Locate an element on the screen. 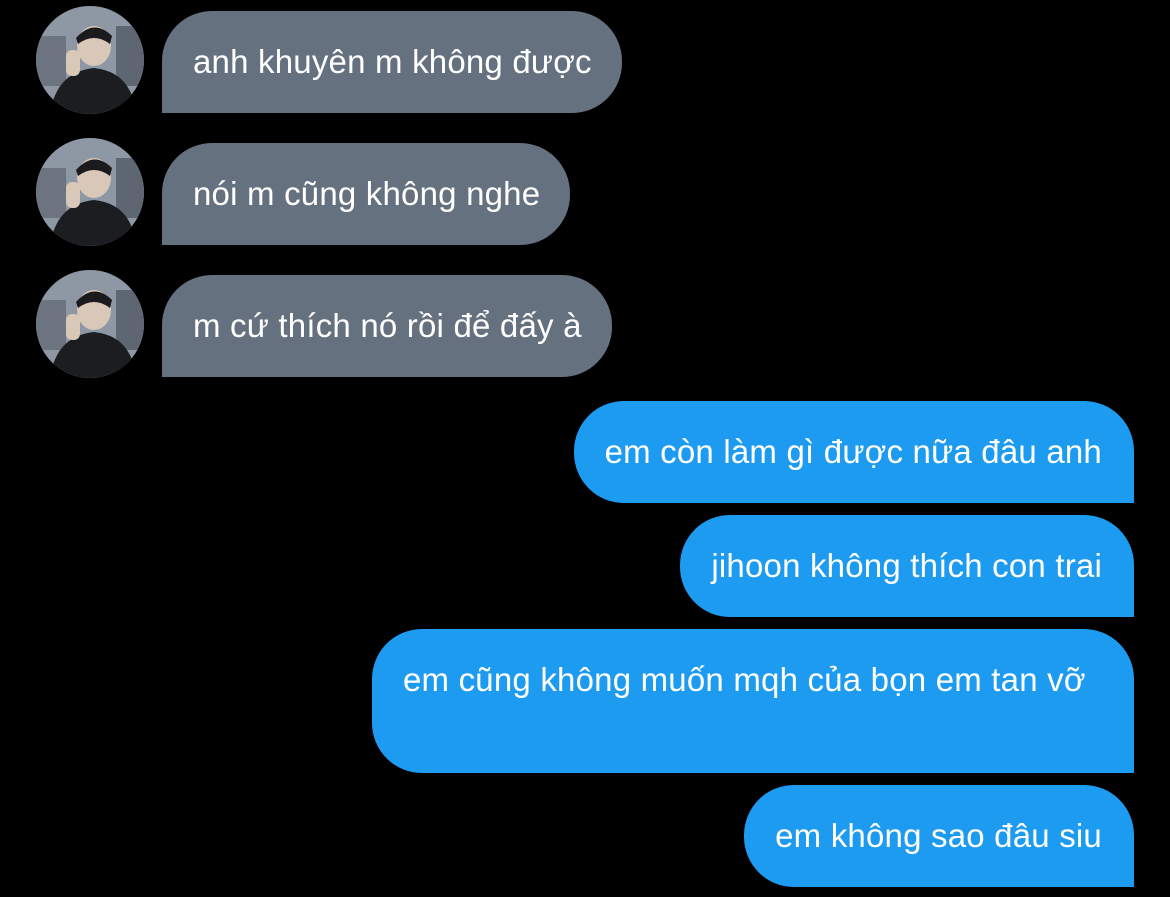 Image resolution: width=1170 pixels, height=897 pixels. outgoing-message-bubble: em còn làm gì được nữa đâu anh is located at coordinates (853, 452).